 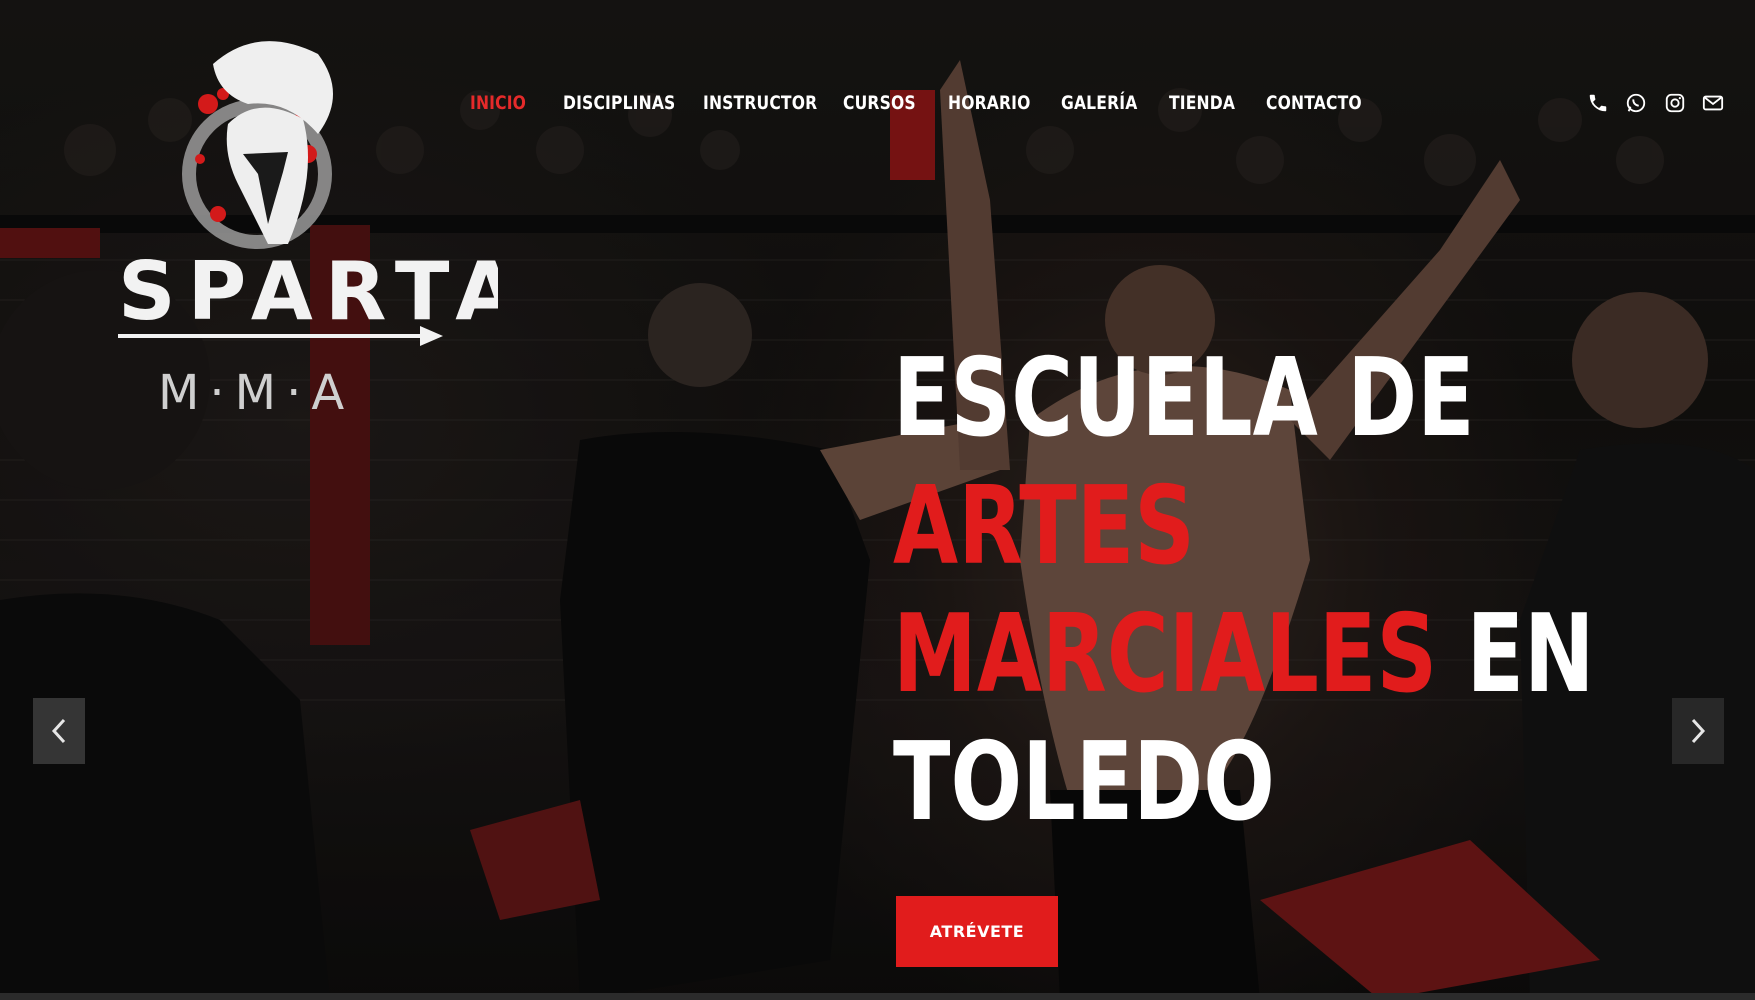 What do you see at coordinates (1099, 103) in the screenshot?
I see `nav-galeria: GALERÍA` at bounding box center [1099, 103].